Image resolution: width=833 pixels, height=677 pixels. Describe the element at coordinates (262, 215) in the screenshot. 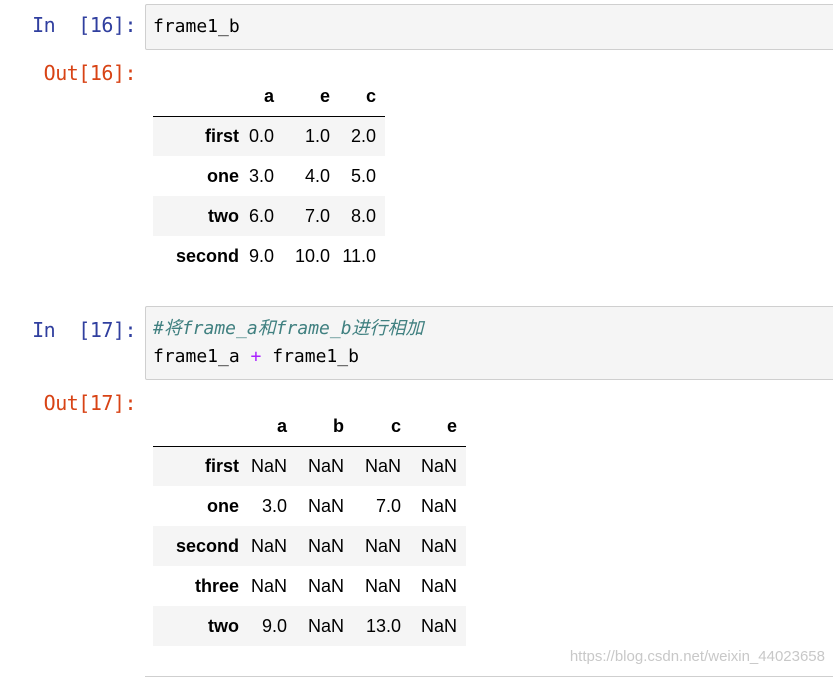

I see `table-cell: 6.0` at that location.